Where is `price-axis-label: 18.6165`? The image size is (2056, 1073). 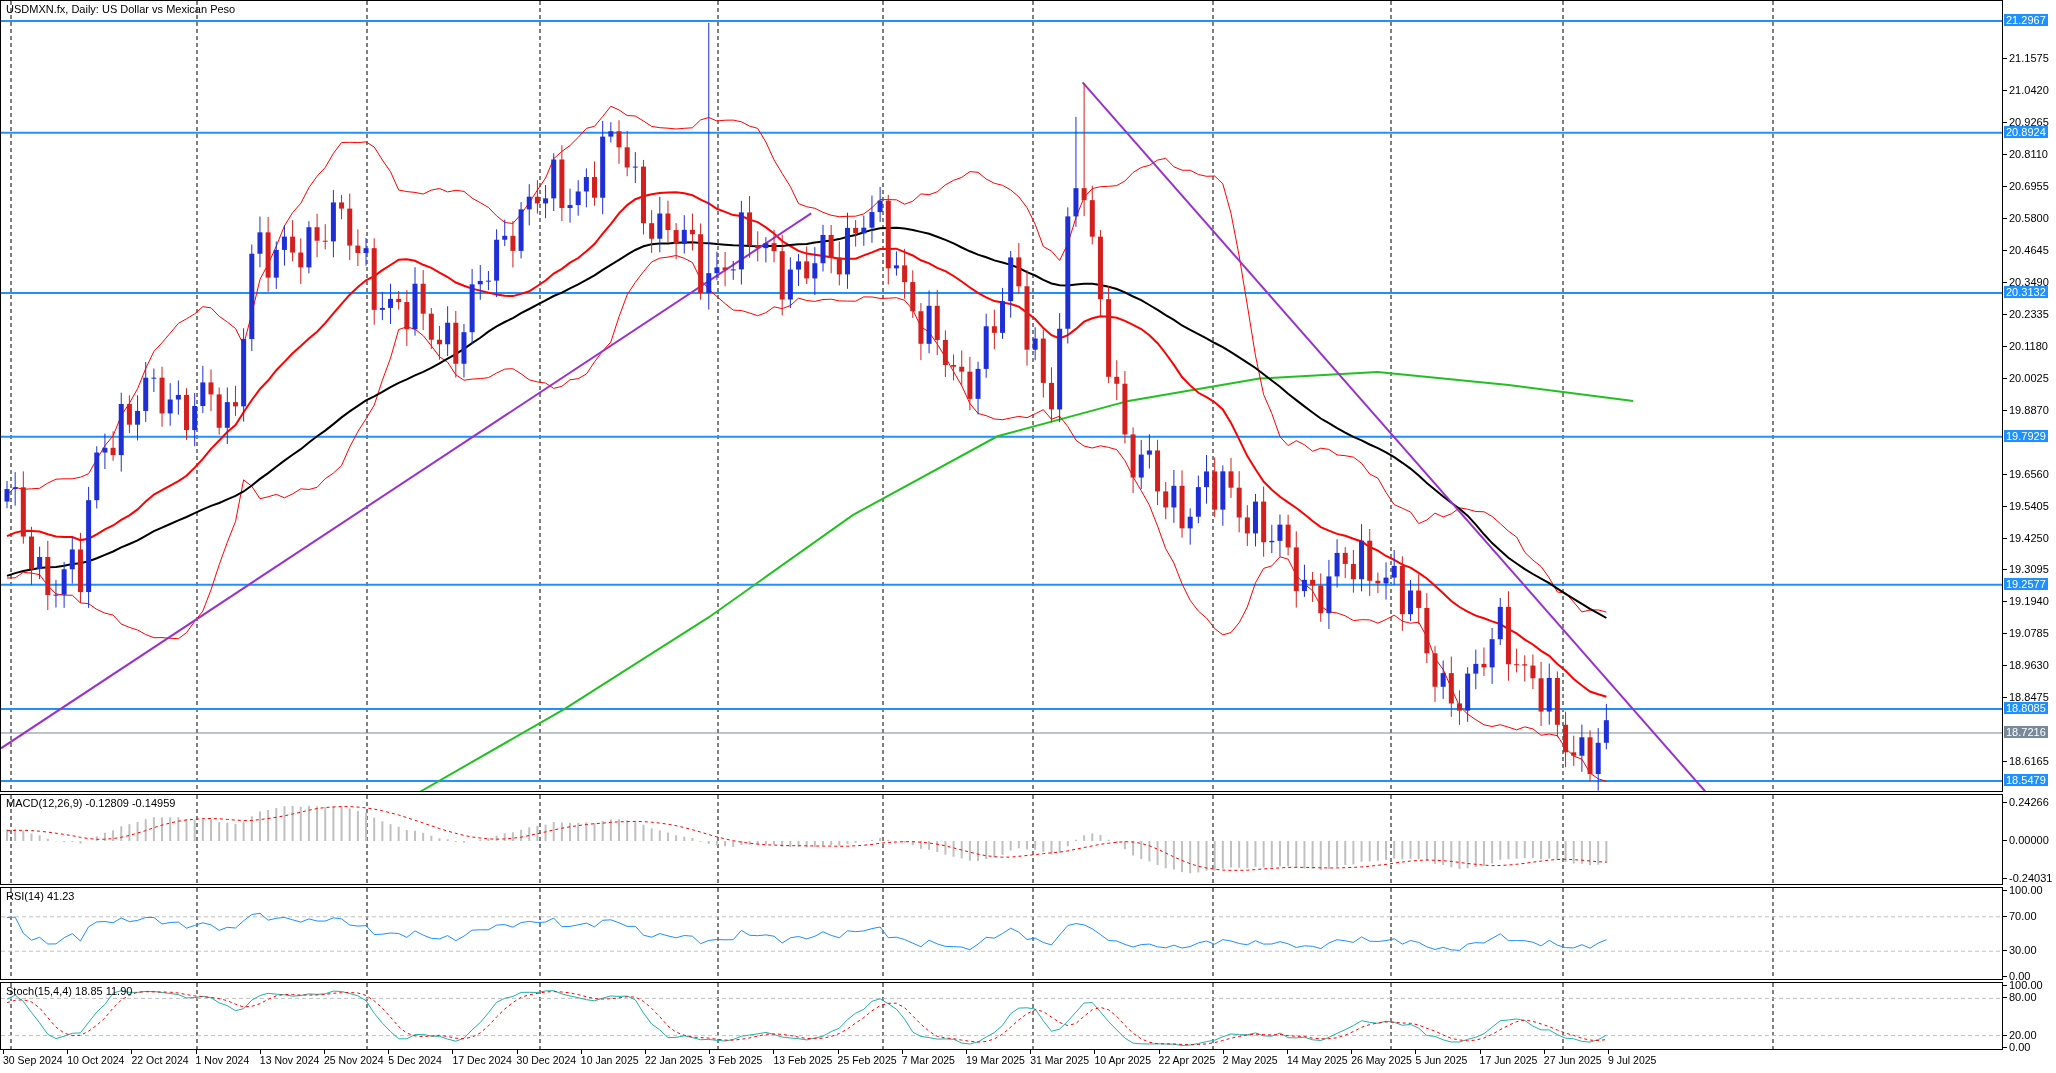 price-axis-label: 18.6165 is located at coordinates (2026, 761).